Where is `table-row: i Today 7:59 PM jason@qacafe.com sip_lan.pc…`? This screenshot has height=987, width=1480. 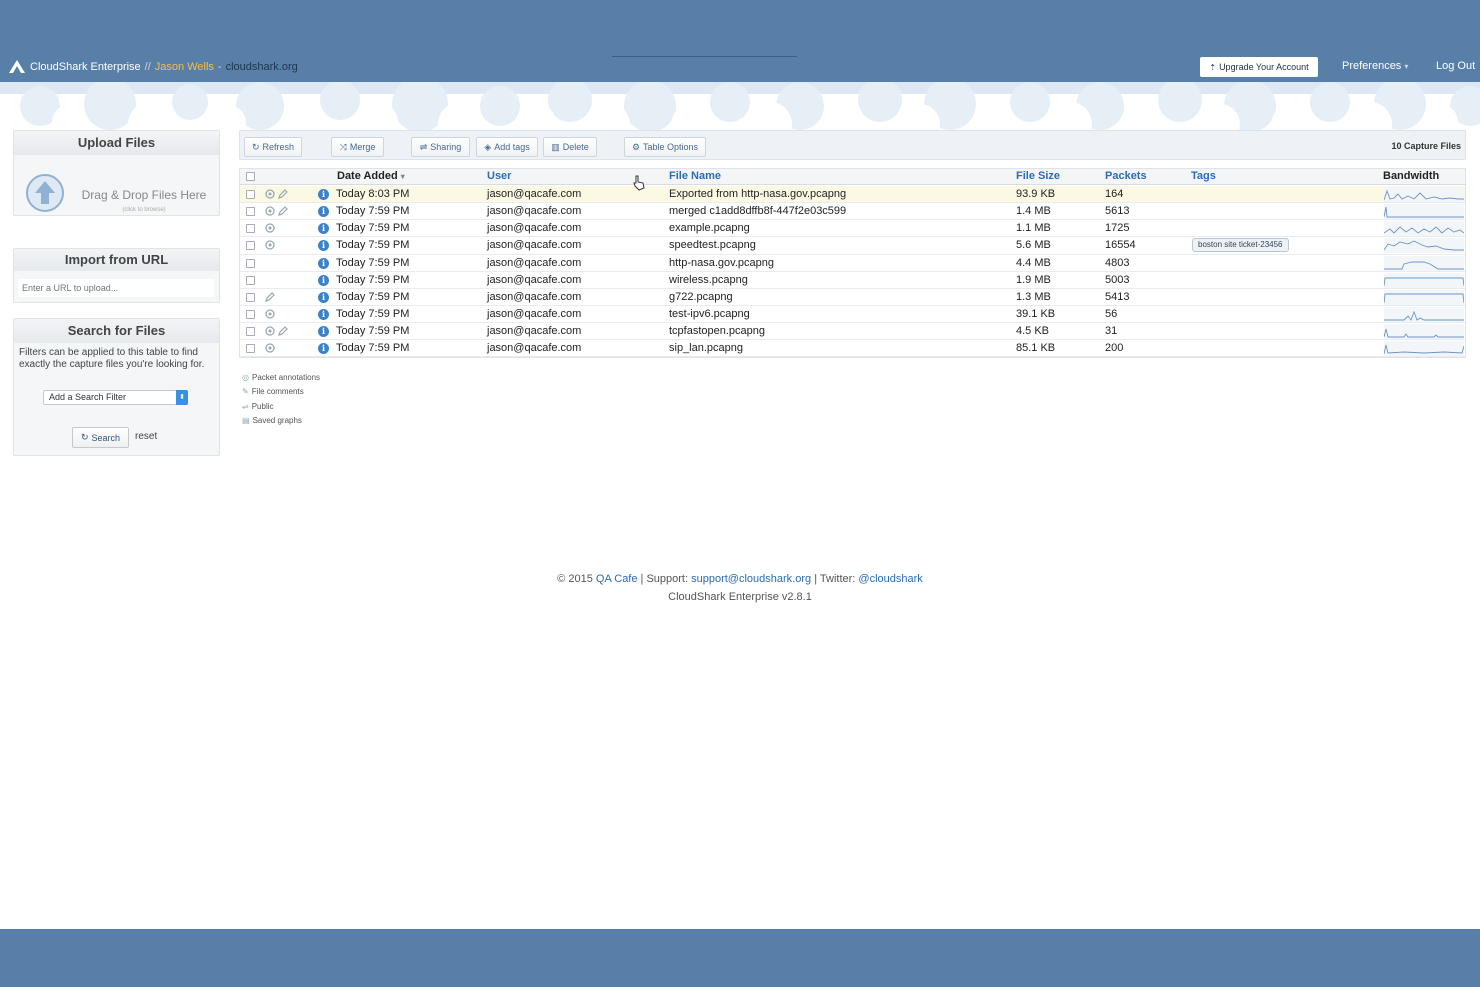
table-row: i Today 7:59 PM jason@qacafe.com sip_lan.pc… is located at coordinates (852, 348).